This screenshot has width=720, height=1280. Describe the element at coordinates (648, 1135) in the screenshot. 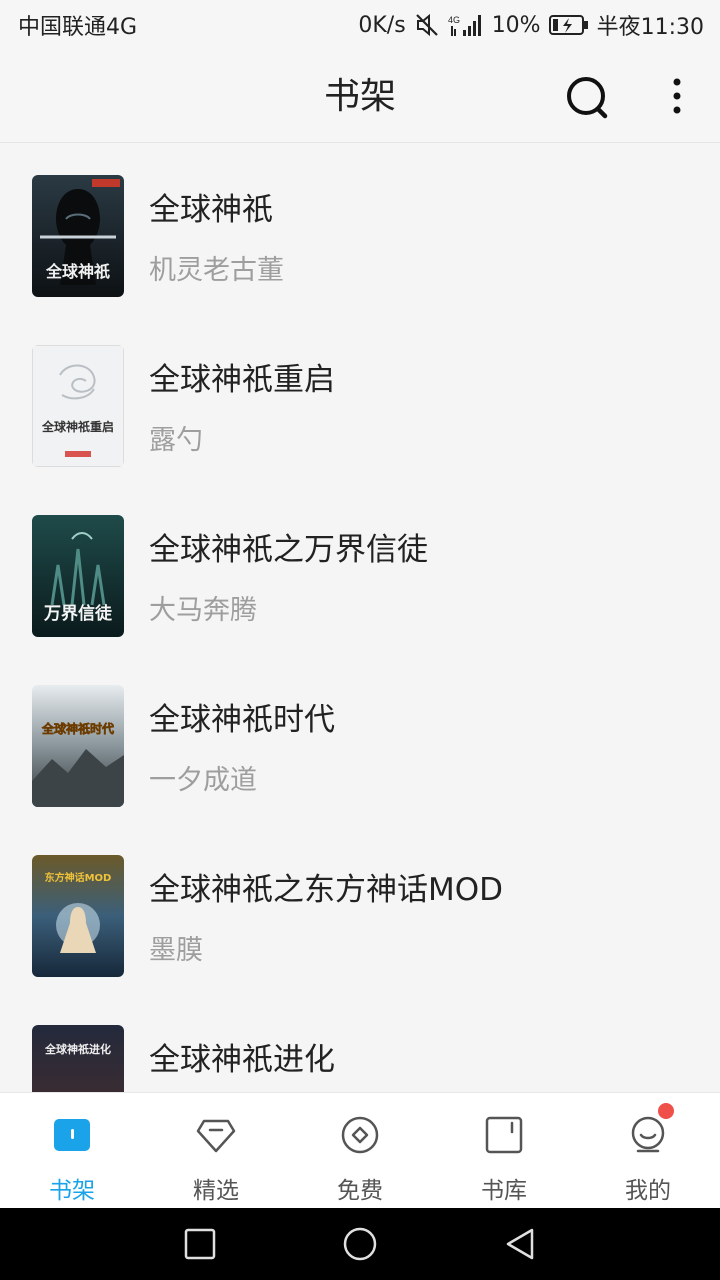

I see `profile-icon` at that location.